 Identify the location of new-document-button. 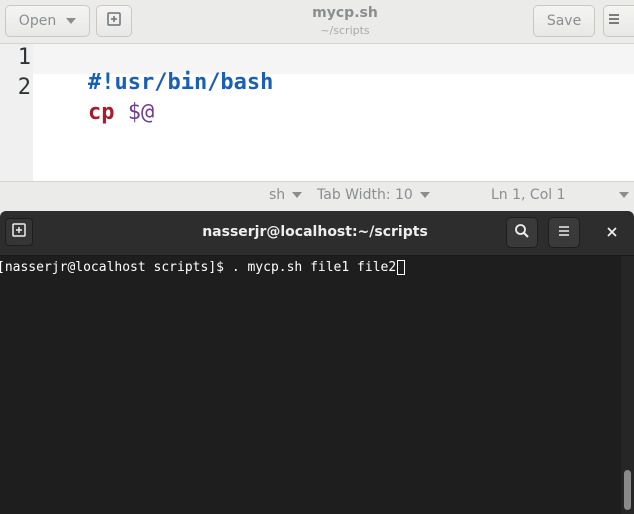
(114, 21).